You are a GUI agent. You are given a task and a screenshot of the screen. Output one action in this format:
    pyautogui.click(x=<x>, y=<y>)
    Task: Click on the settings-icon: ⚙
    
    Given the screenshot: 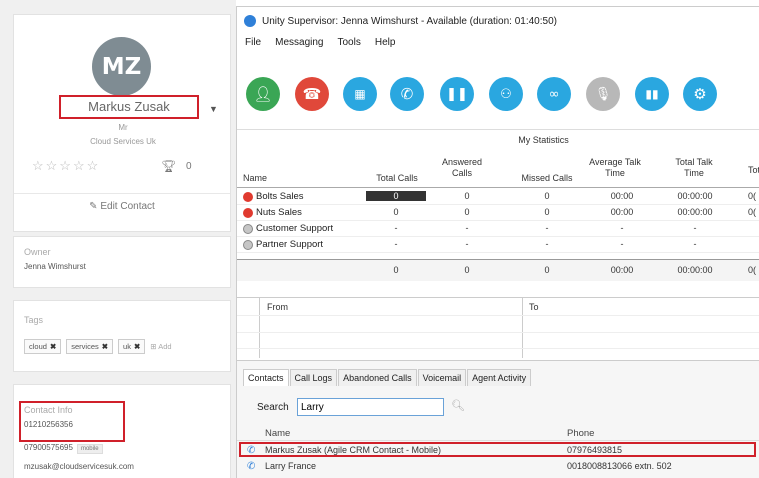 What is the action you would take?
    pyautogui.click(x=700, y=94)
    